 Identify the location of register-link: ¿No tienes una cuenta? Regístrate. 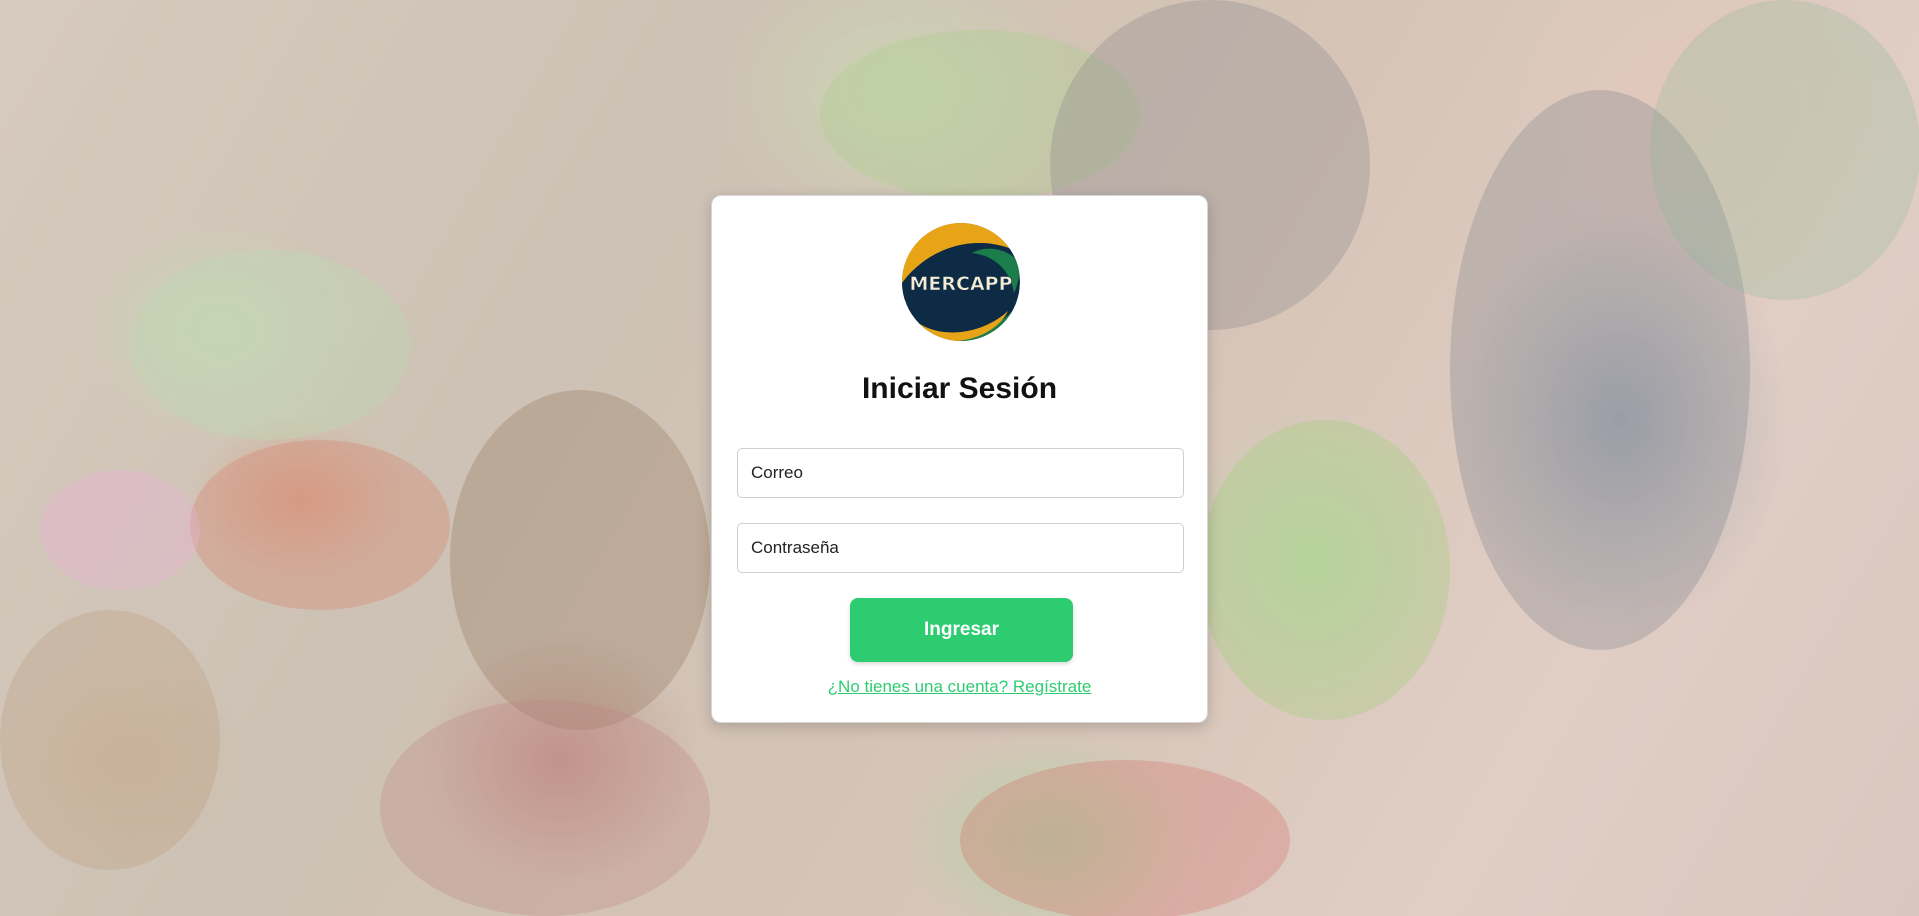
(960, 686).